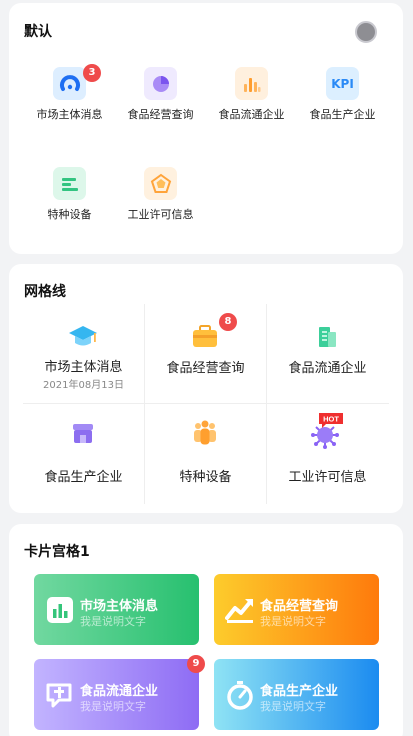 The image size is (413, 736). Describe the element at coordinates (69, 183) in the screenshot. I see `list-icon` at that location.